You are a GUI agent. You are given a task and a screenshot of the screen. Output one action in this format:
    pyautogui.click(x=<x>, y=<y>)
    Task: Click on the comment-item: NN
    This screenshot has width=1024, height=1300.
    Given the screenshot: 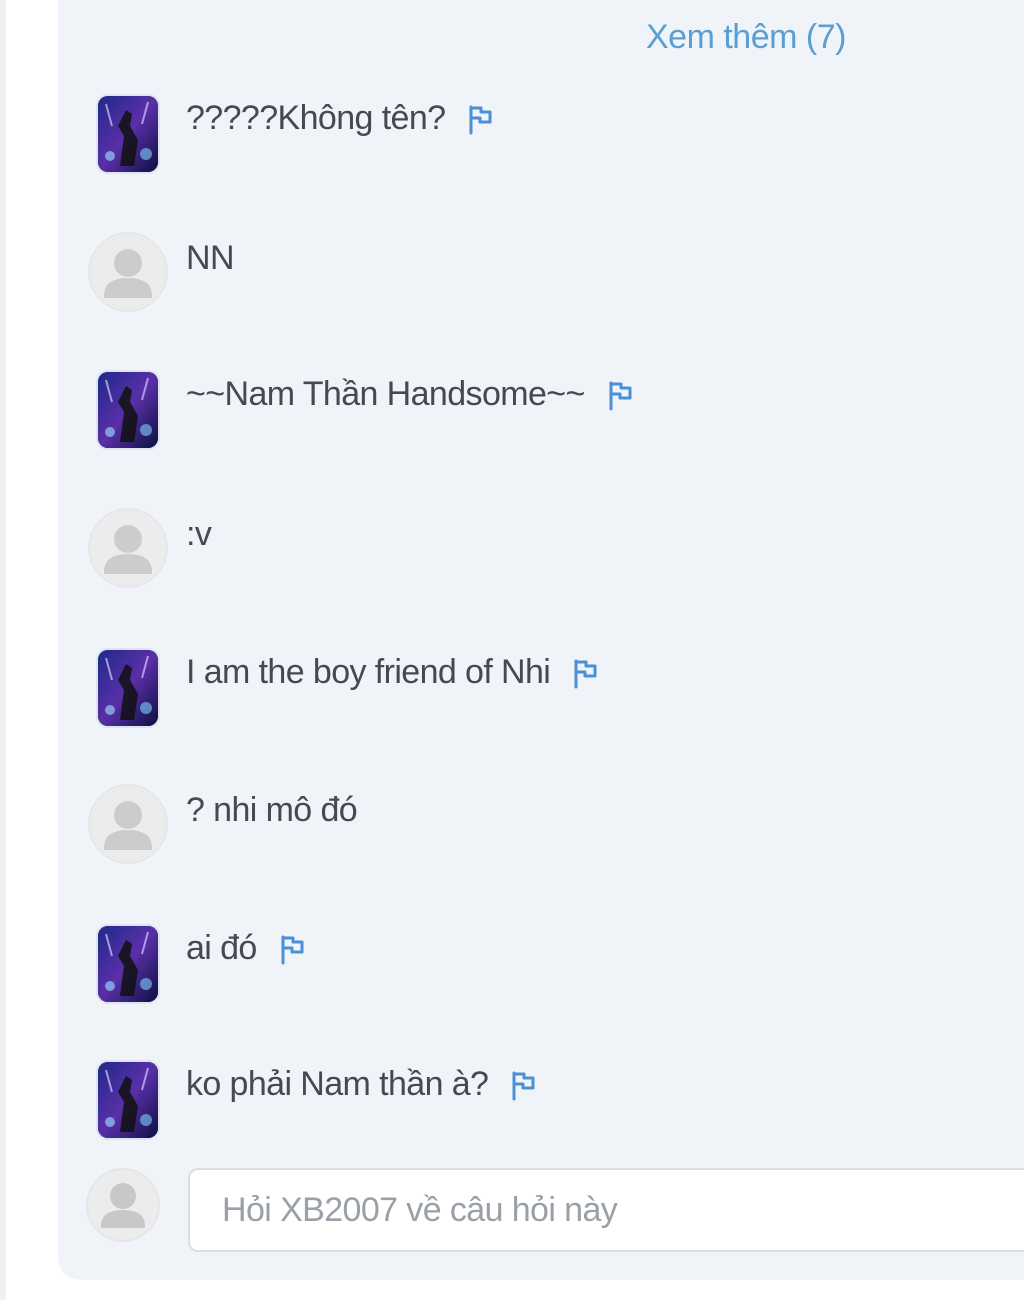 What is the action you would take?
    pyautogui.click(x=538, y=274)
    